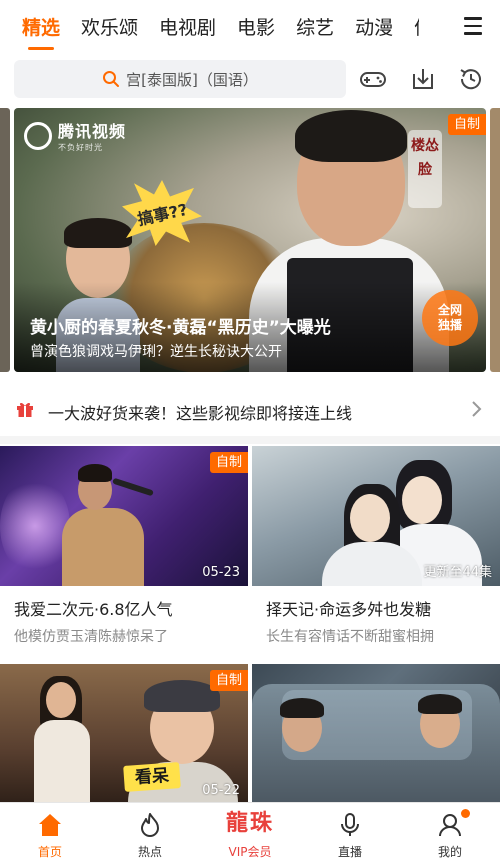 This screenshot has width=500, height=863. I want to click on user-icon, so click(450, 825).